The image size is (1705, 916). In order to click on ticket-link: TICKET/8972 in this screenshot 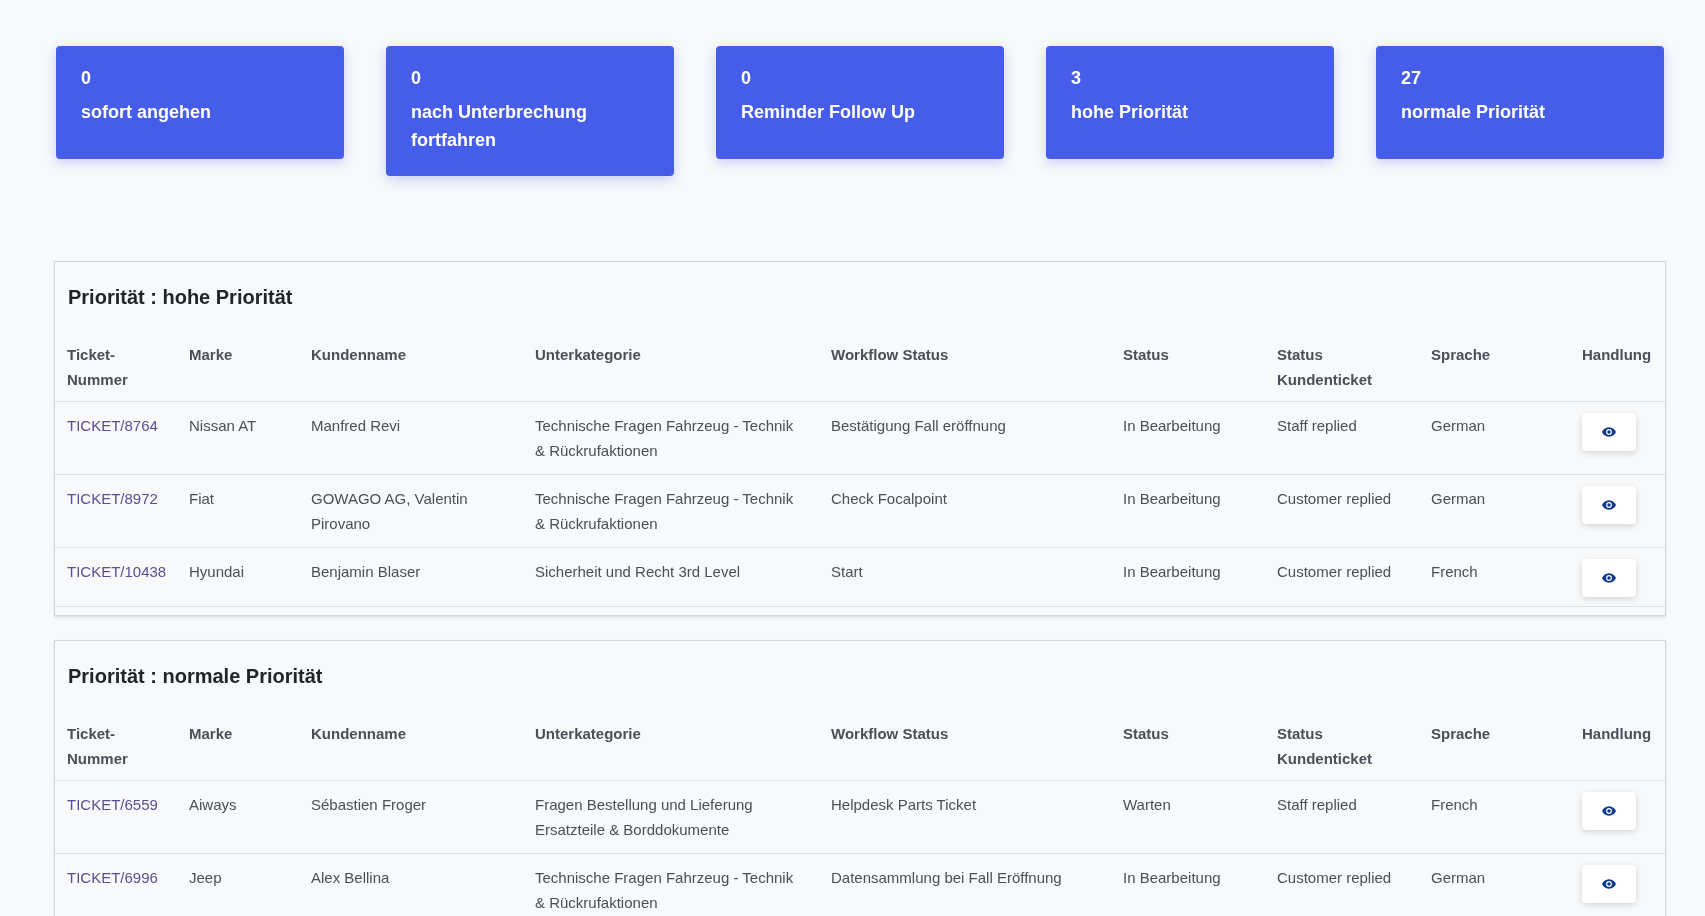, I will do `click(112, 498)`.